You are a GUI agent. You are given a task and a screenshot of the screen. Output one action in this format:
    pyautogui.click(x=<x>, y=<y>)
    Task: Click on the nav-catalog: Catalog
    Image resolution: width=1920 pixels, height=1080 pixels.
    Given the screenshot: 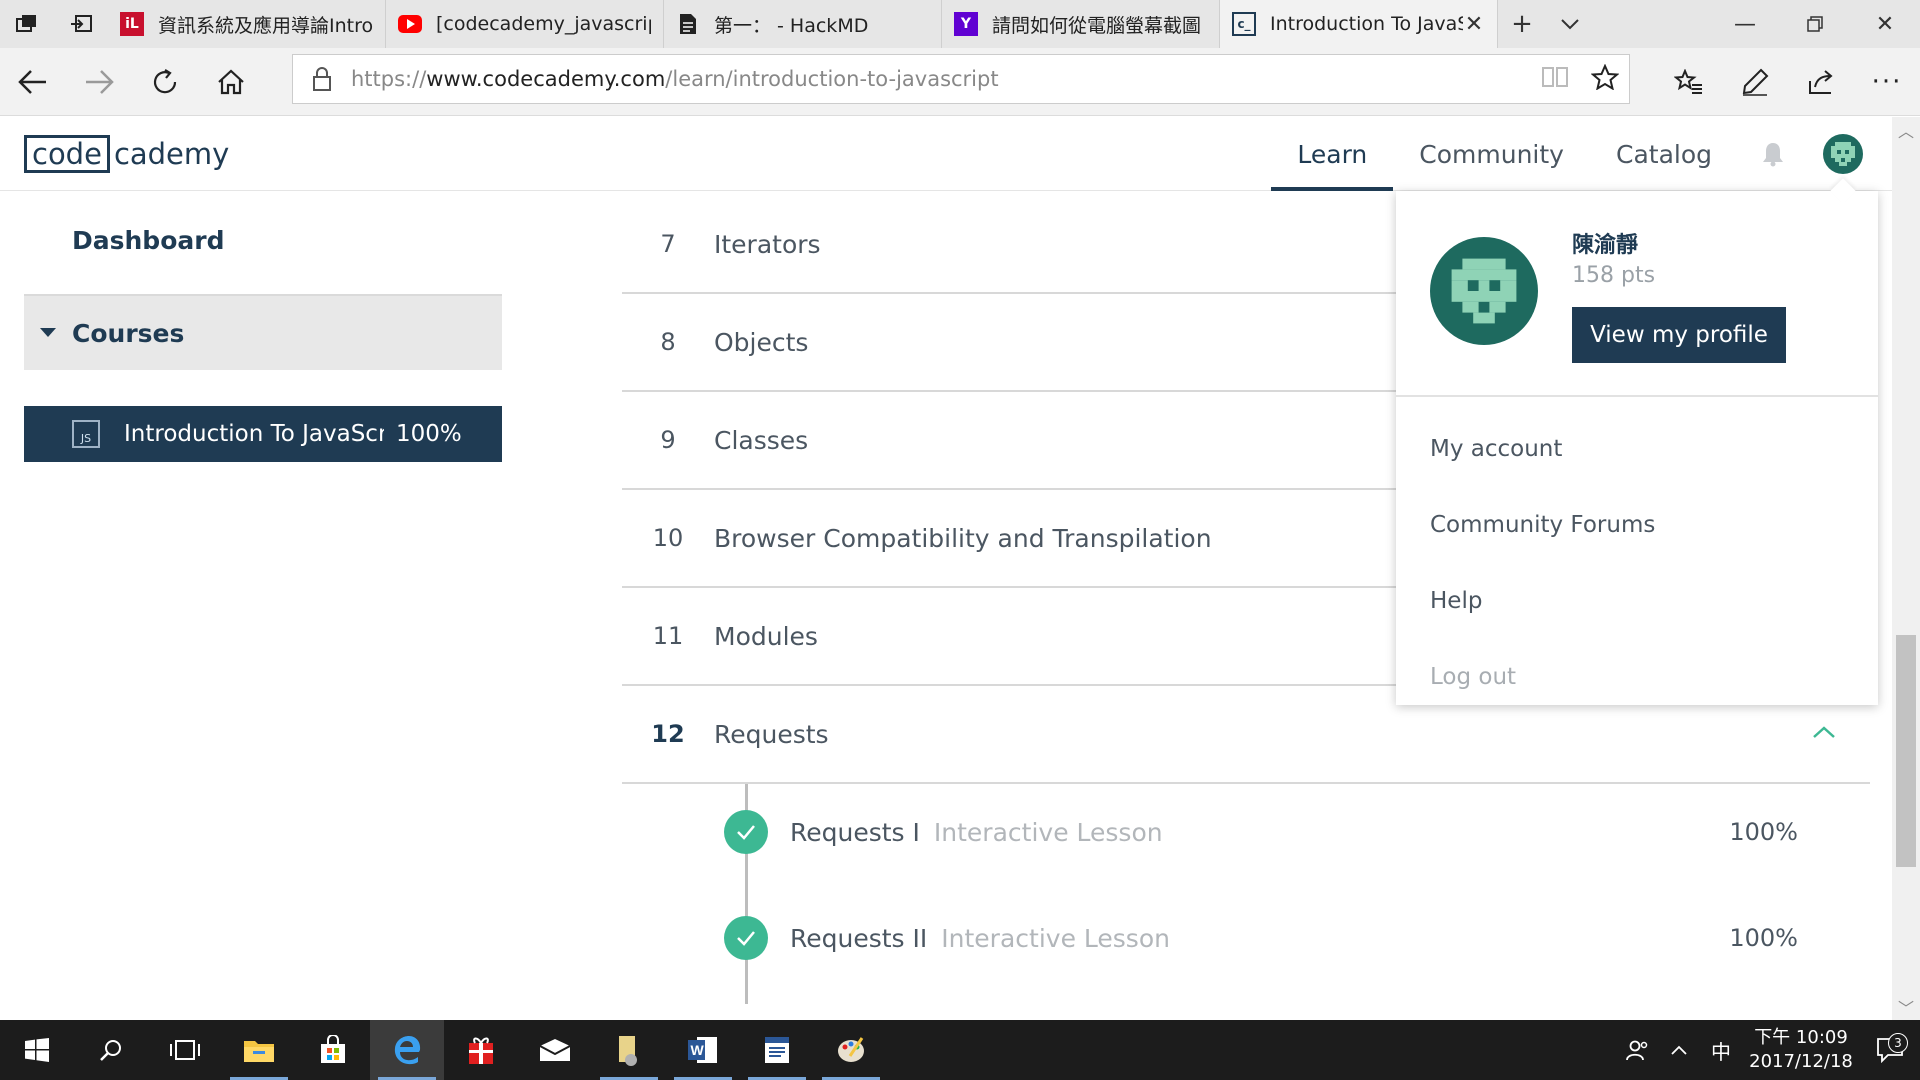 What is the action you would take?
    pyautogui.click(x=1664, y=154)
    